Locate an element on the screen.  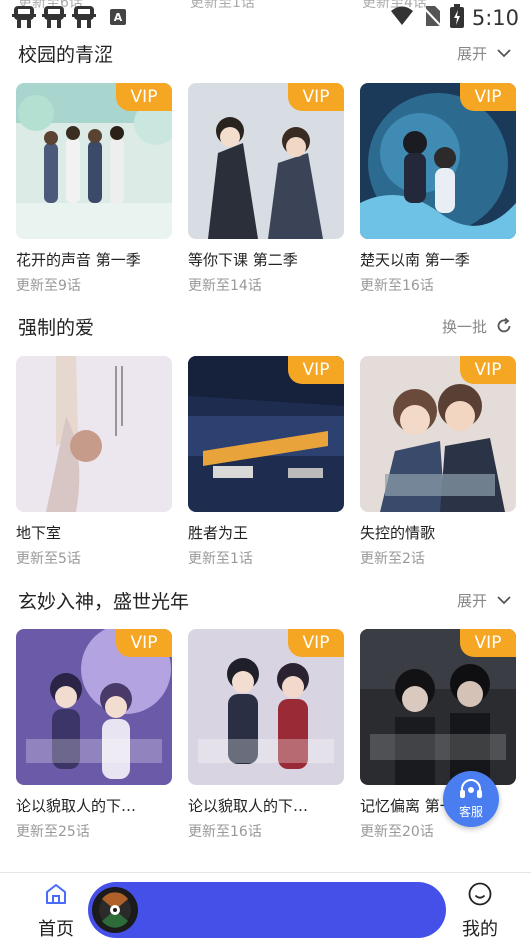
comic-title: 失控的情歌 is located at coordinates (398, 533).